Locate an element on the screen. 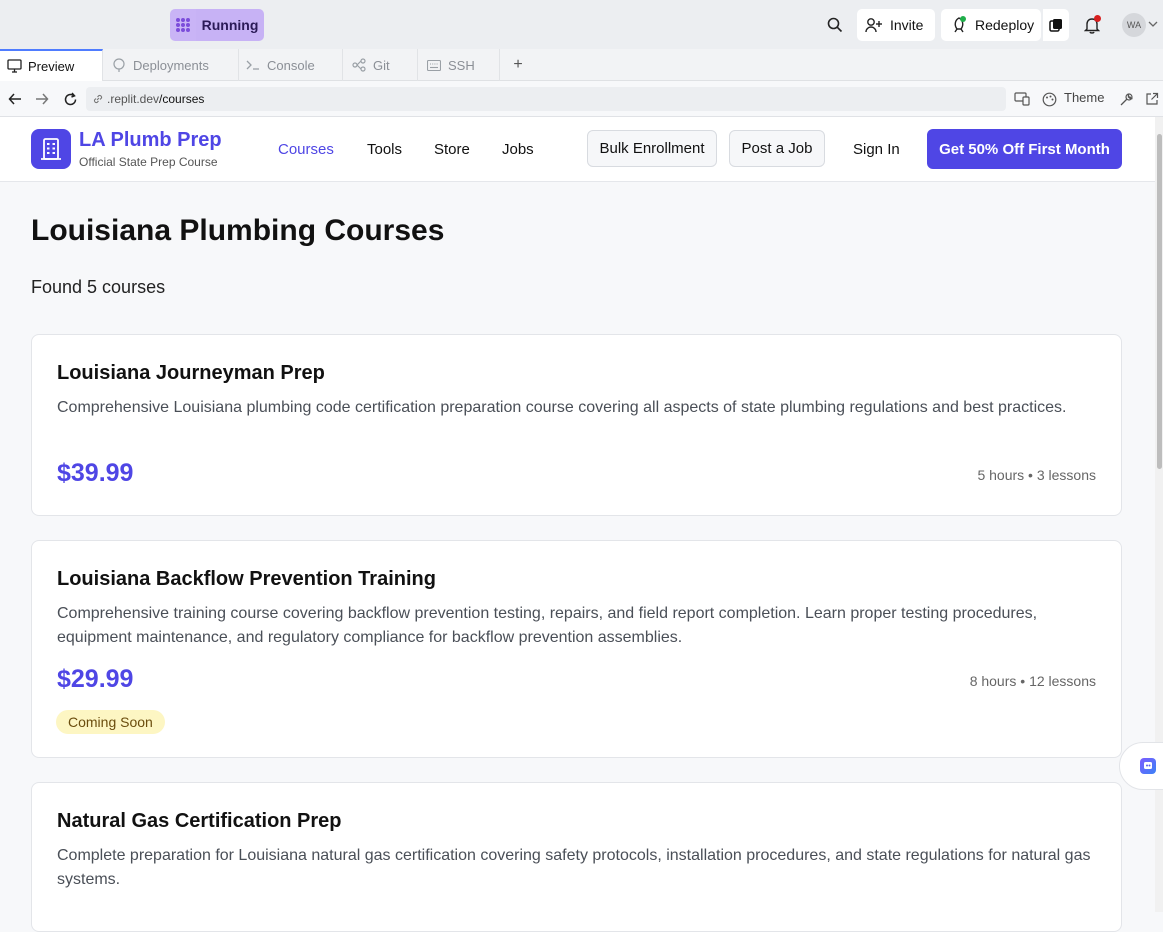  monitor-icon is located at coordinates (14, 66).